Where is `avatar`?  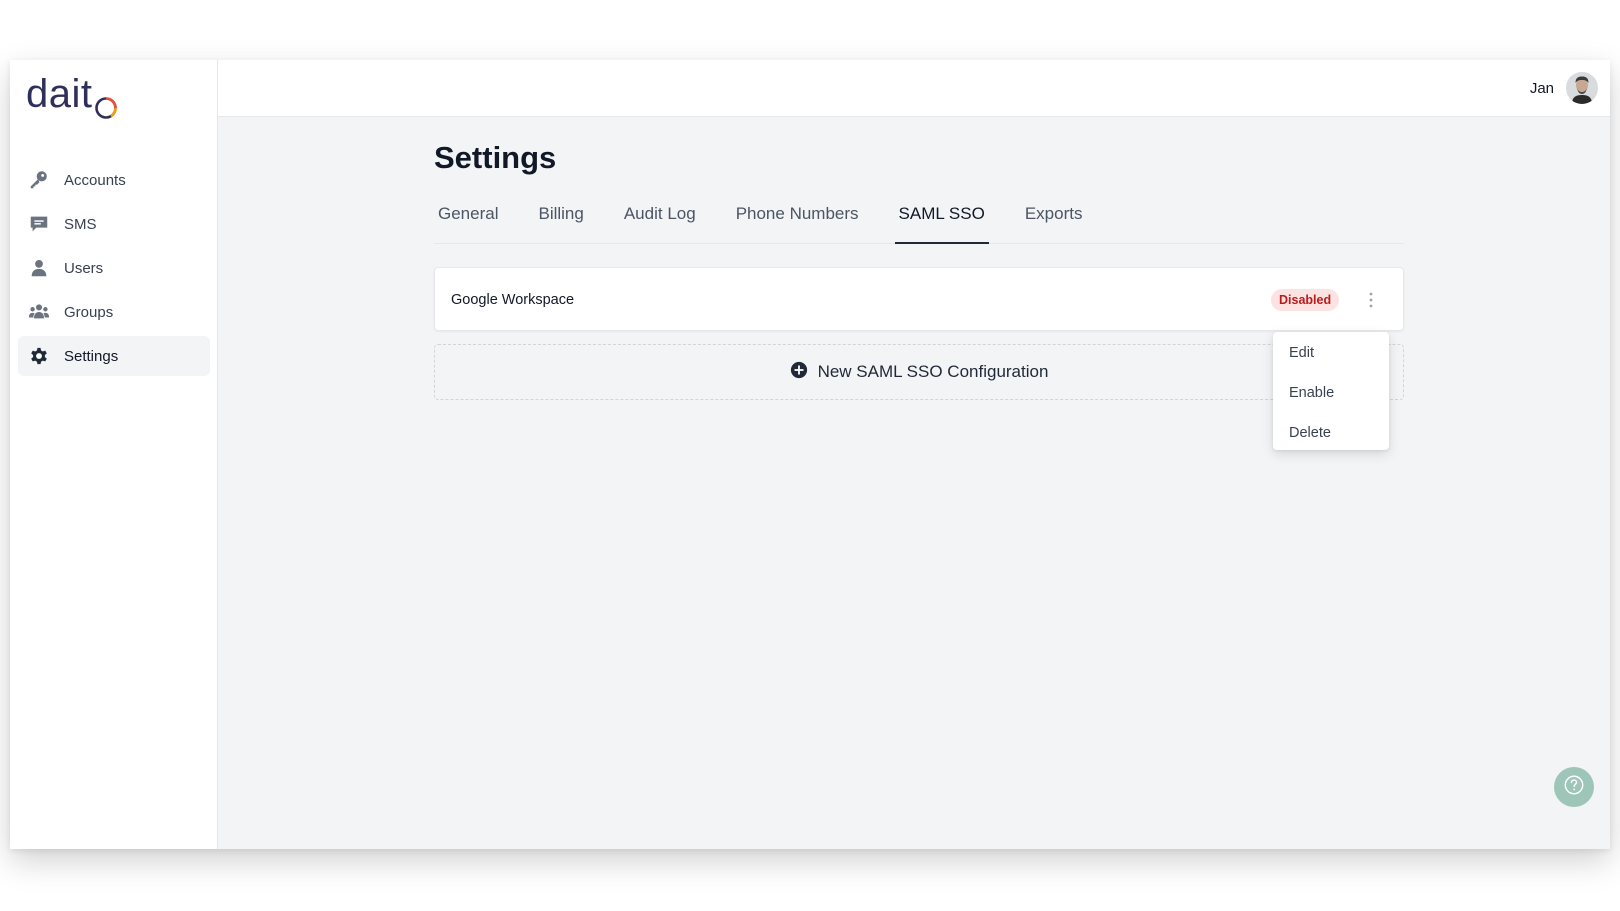
avatar is located at coordinates (1582, 88).